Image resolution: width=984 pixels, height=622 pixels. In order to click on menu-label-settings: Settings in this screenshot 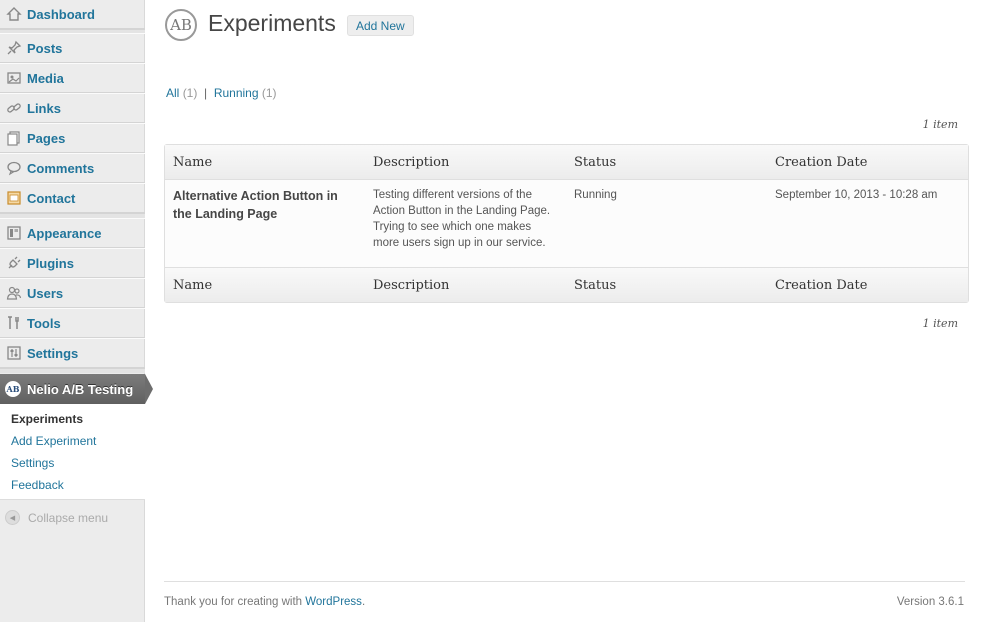, I will do `click(53, 353)`.